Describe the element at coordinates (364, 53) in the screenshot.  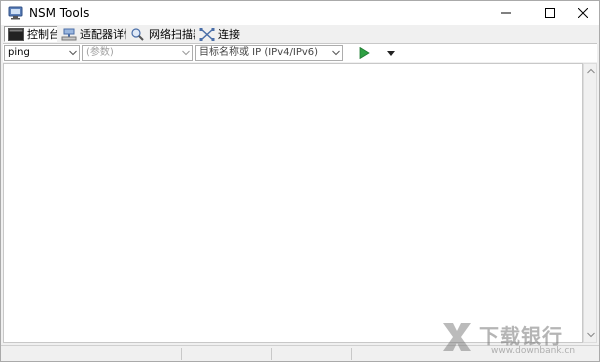
I see `play-icon` at that location.